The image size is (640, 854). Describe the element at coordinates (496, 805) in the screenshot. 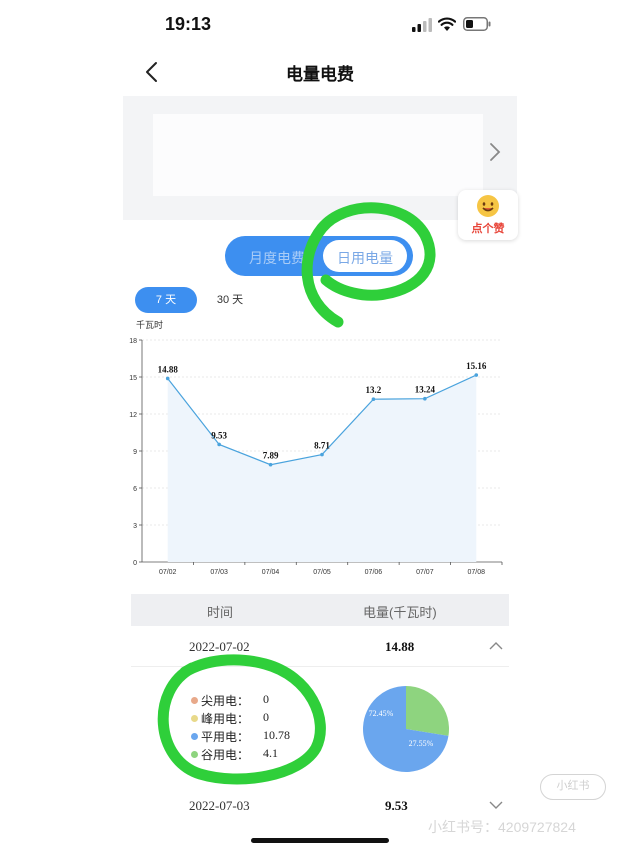

I see `chevron-down-icon` at that location.